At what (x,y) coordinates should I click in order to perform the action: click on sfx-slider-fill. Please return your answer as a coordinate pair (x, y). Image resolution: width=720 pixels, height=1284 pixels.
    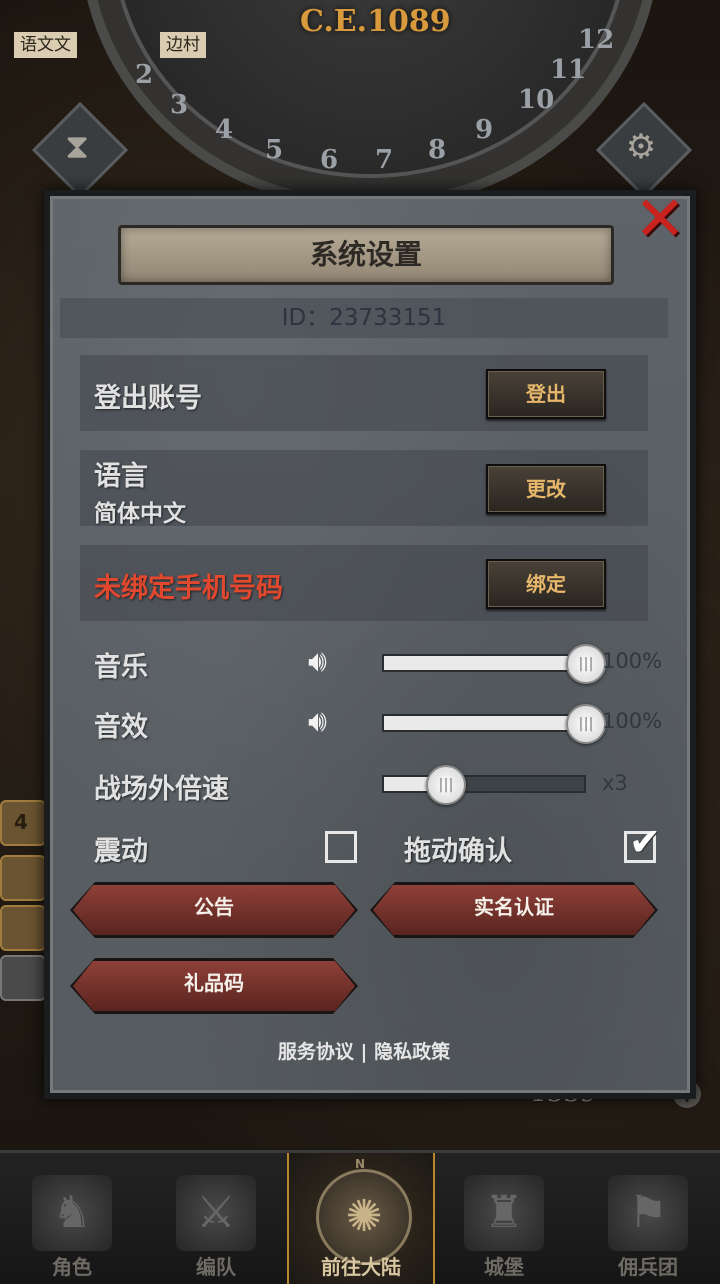
    Looking at the image, I should click on (484, 723).